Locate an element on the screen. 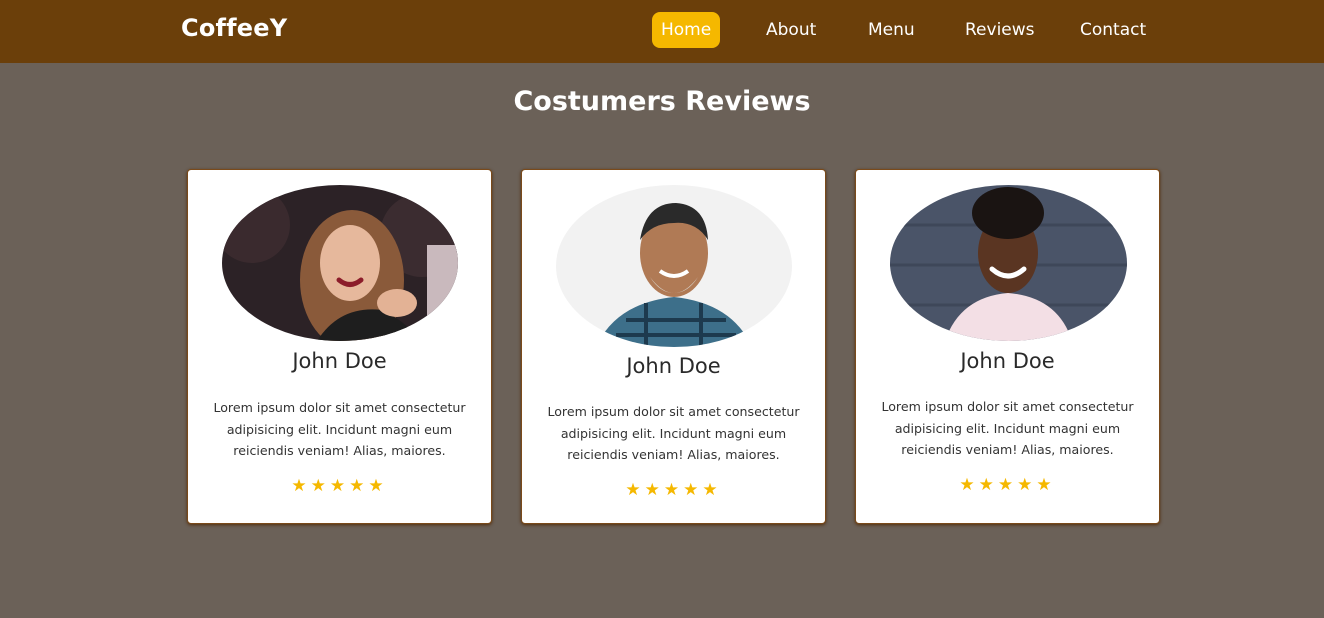  navbar: CoffeeY Home About Menu Reviews Contact is located at coordinates (662, 31).